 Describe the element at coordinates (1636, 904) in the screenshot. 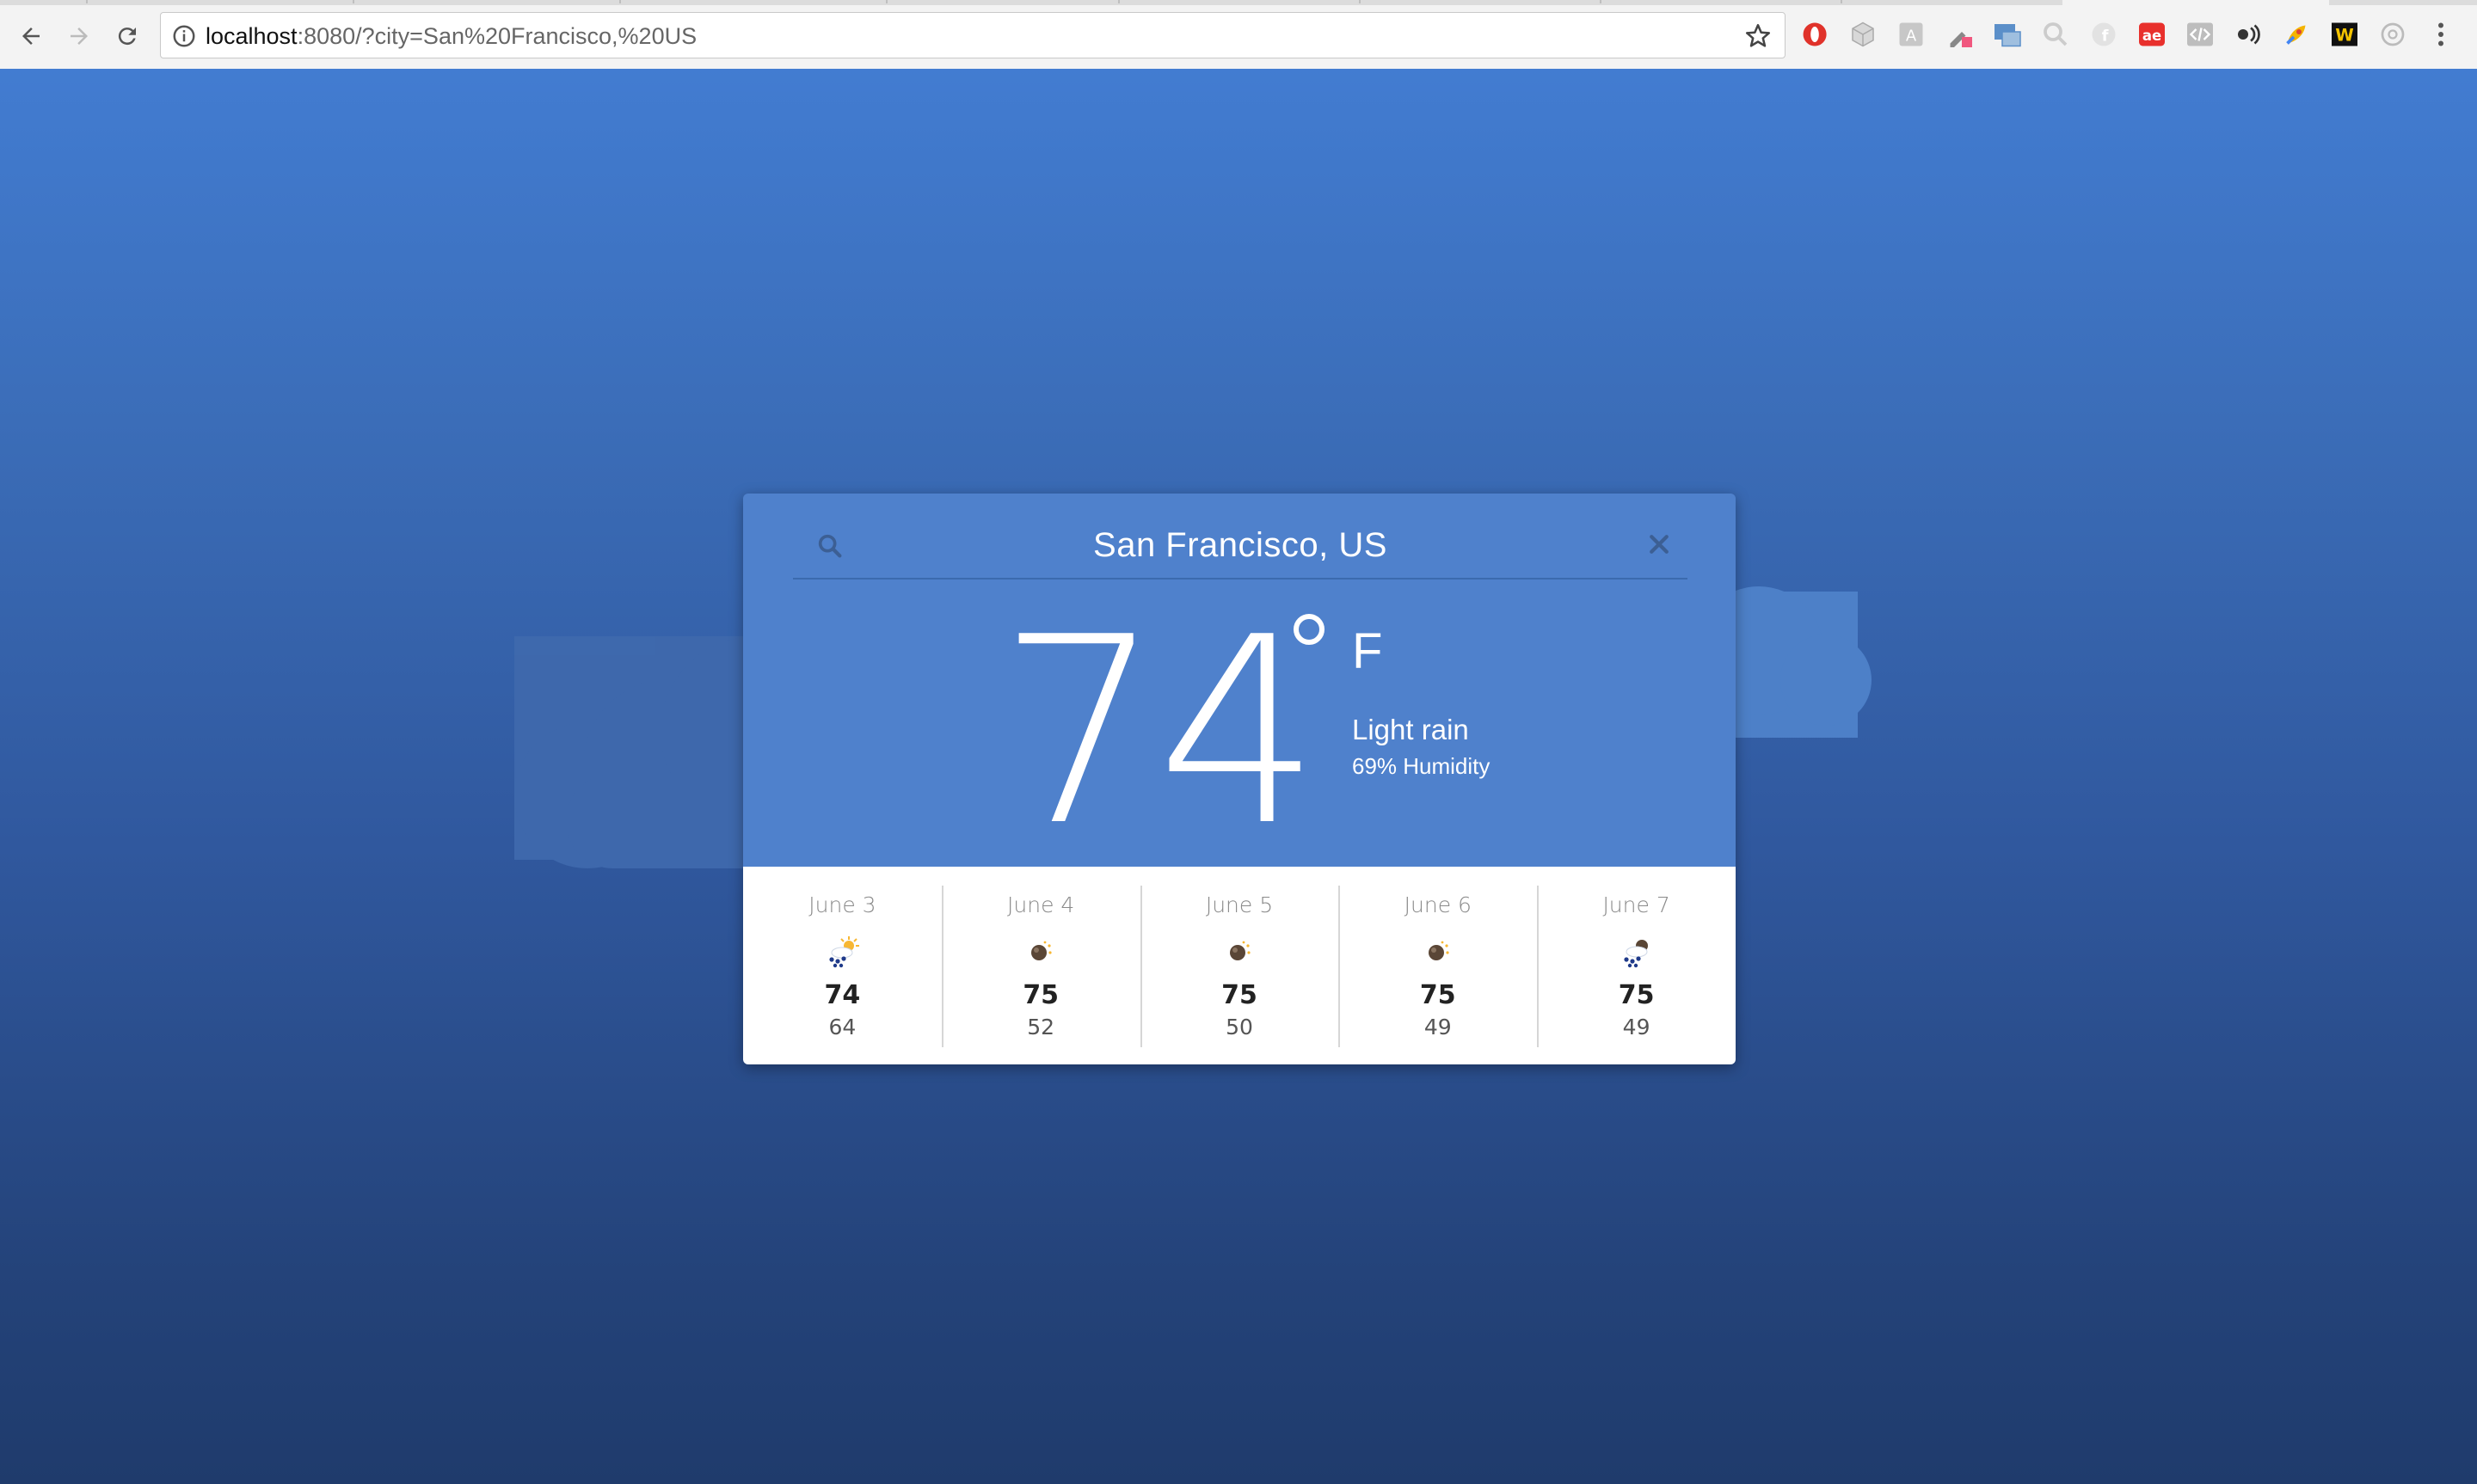

I see `forecast-date: June 7` at that location.